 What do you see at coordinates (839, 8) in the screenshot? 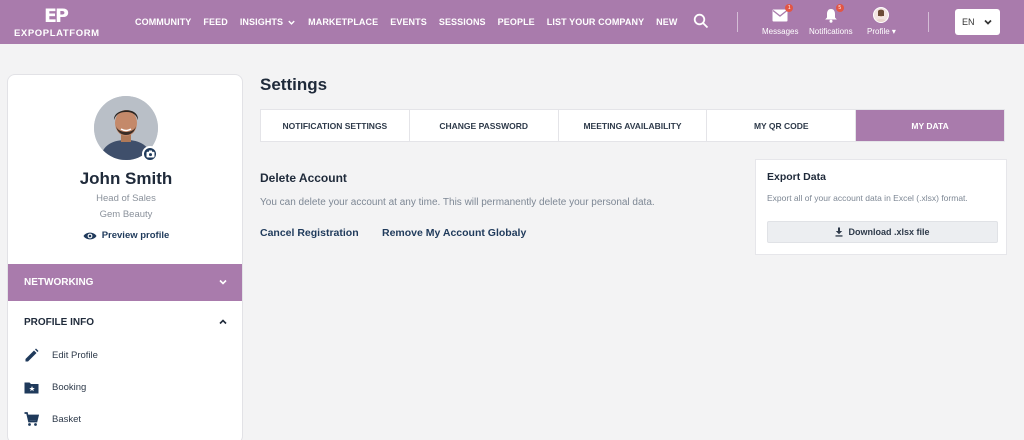
I see `notifications-badge: 5` at bounding box center [839, 8].